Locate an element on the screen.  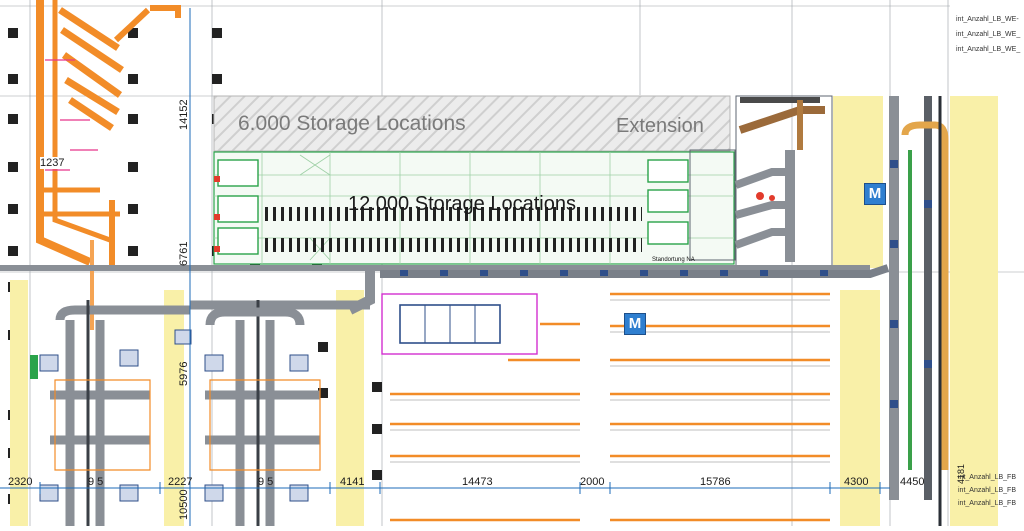
dimension-label: 14473 is located at coordinates (477, 482).